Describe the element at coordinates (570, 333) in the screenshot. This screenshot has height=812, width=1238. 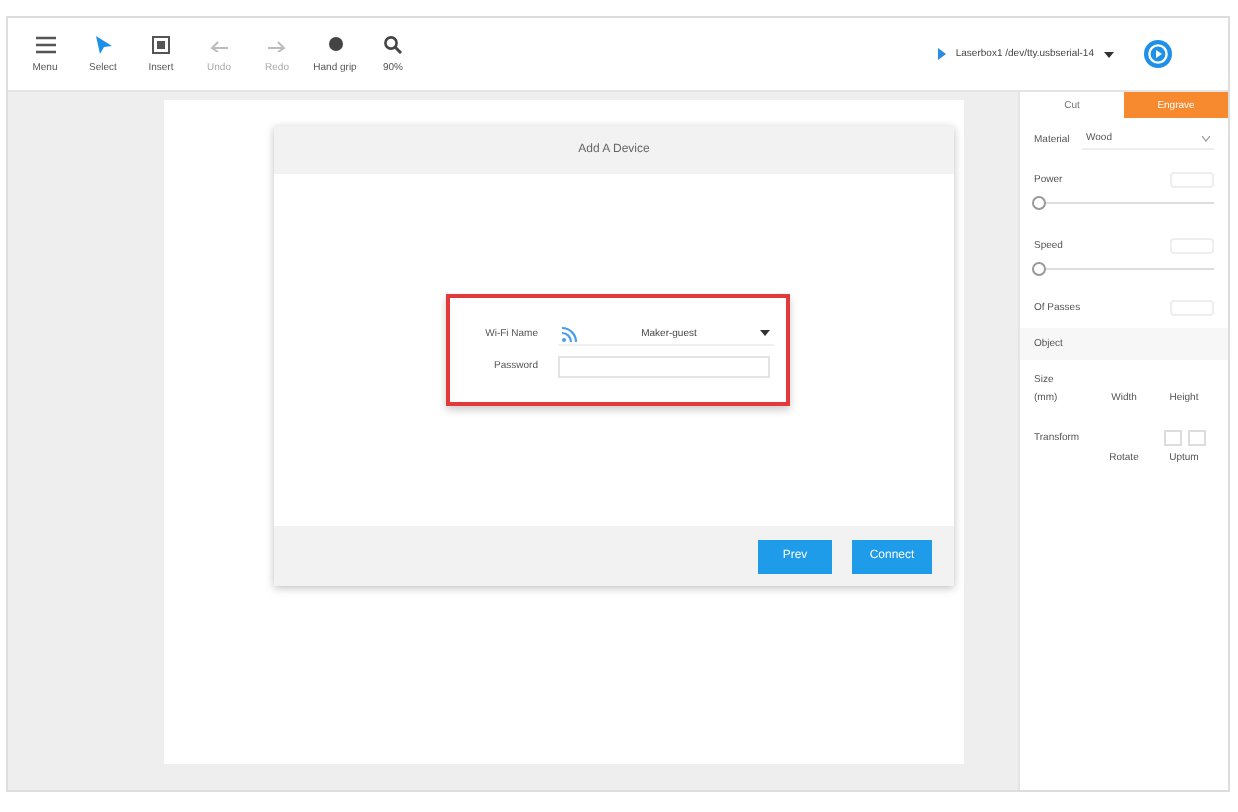
I see `wifi-icon` at that location.